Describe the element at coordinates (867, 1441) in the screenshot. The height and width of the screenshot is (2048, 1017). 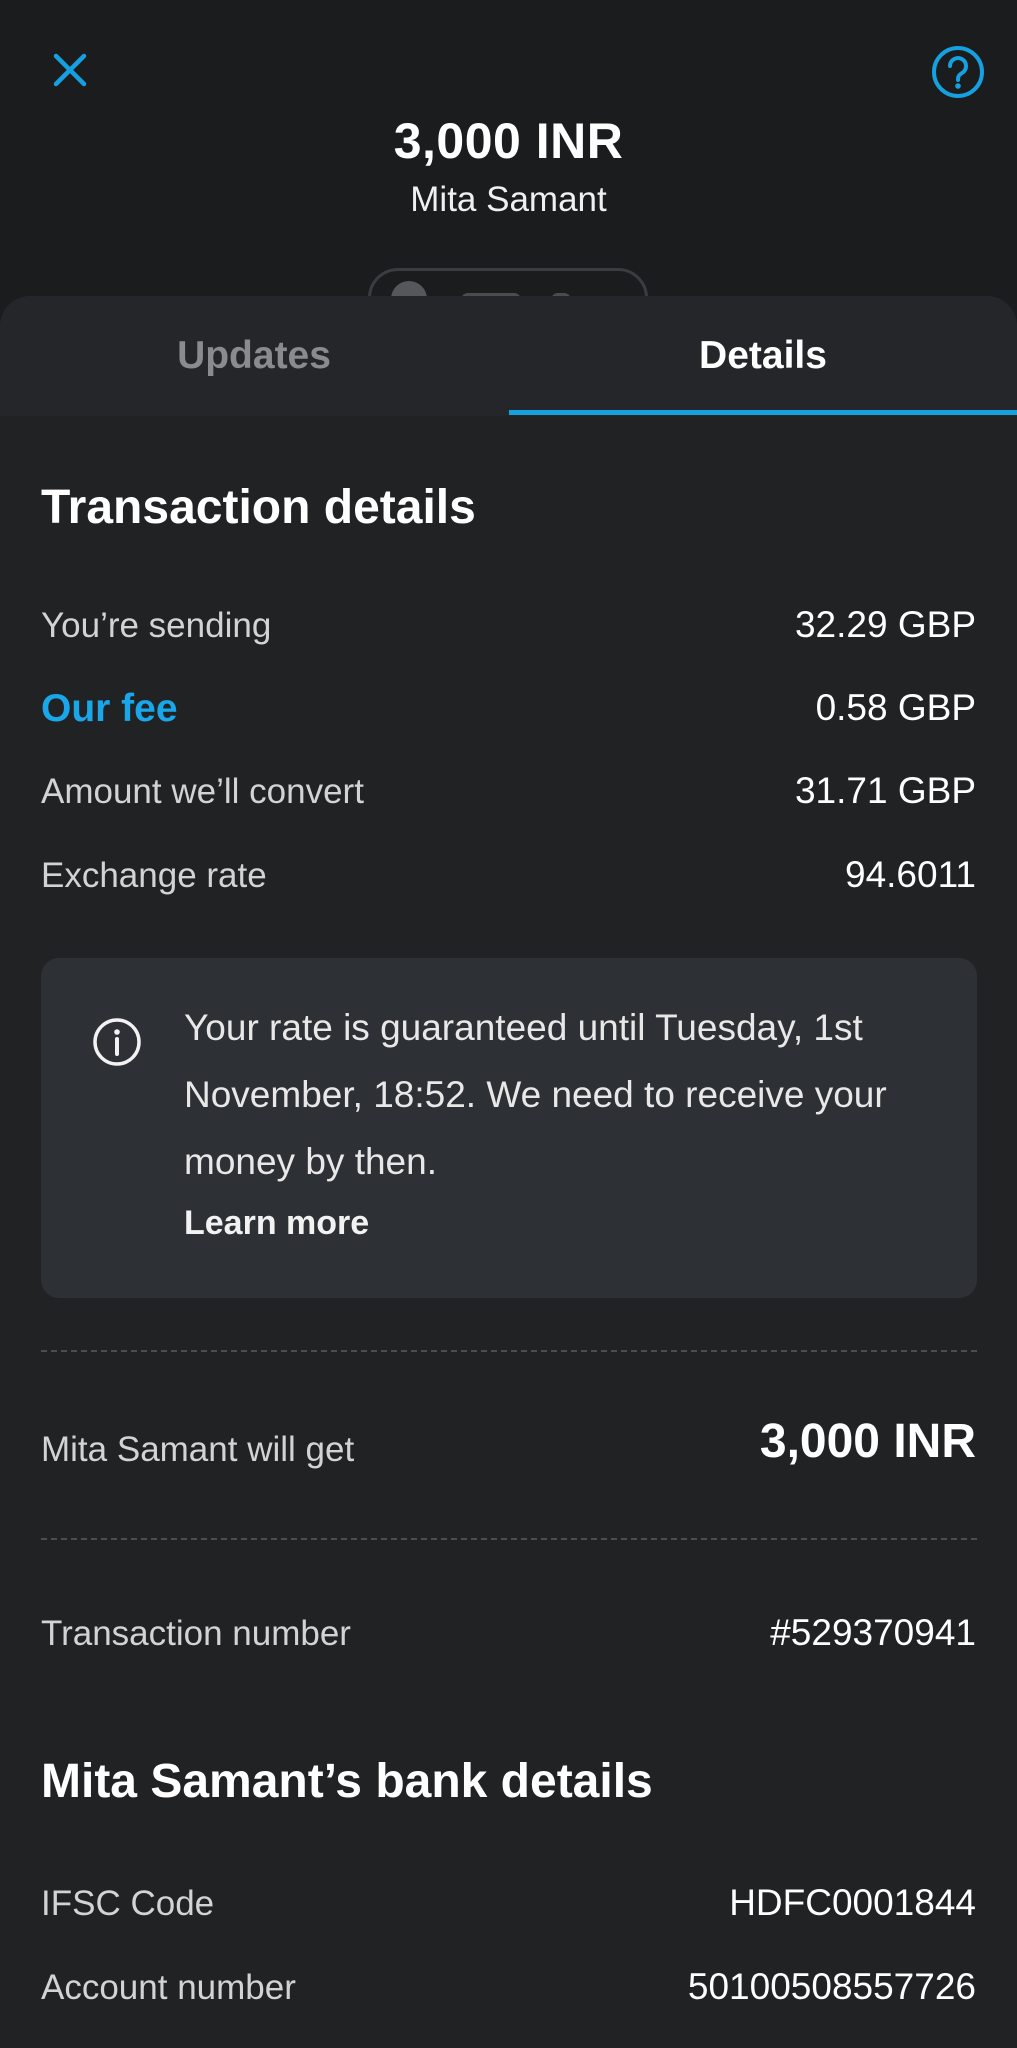
I see `recipient-gets-value: 3,000 INR` at that location.